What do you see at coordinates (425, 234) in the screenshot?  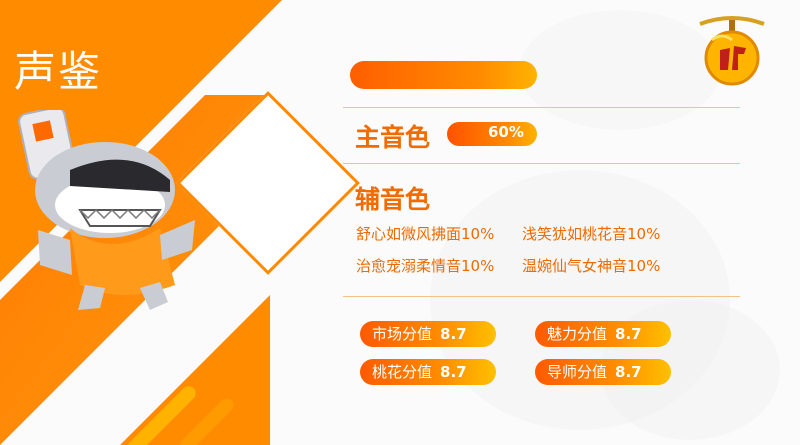 I see `secondary-timbre-item: 舒心如微风拂面10%` at bounding box center [425, 234].